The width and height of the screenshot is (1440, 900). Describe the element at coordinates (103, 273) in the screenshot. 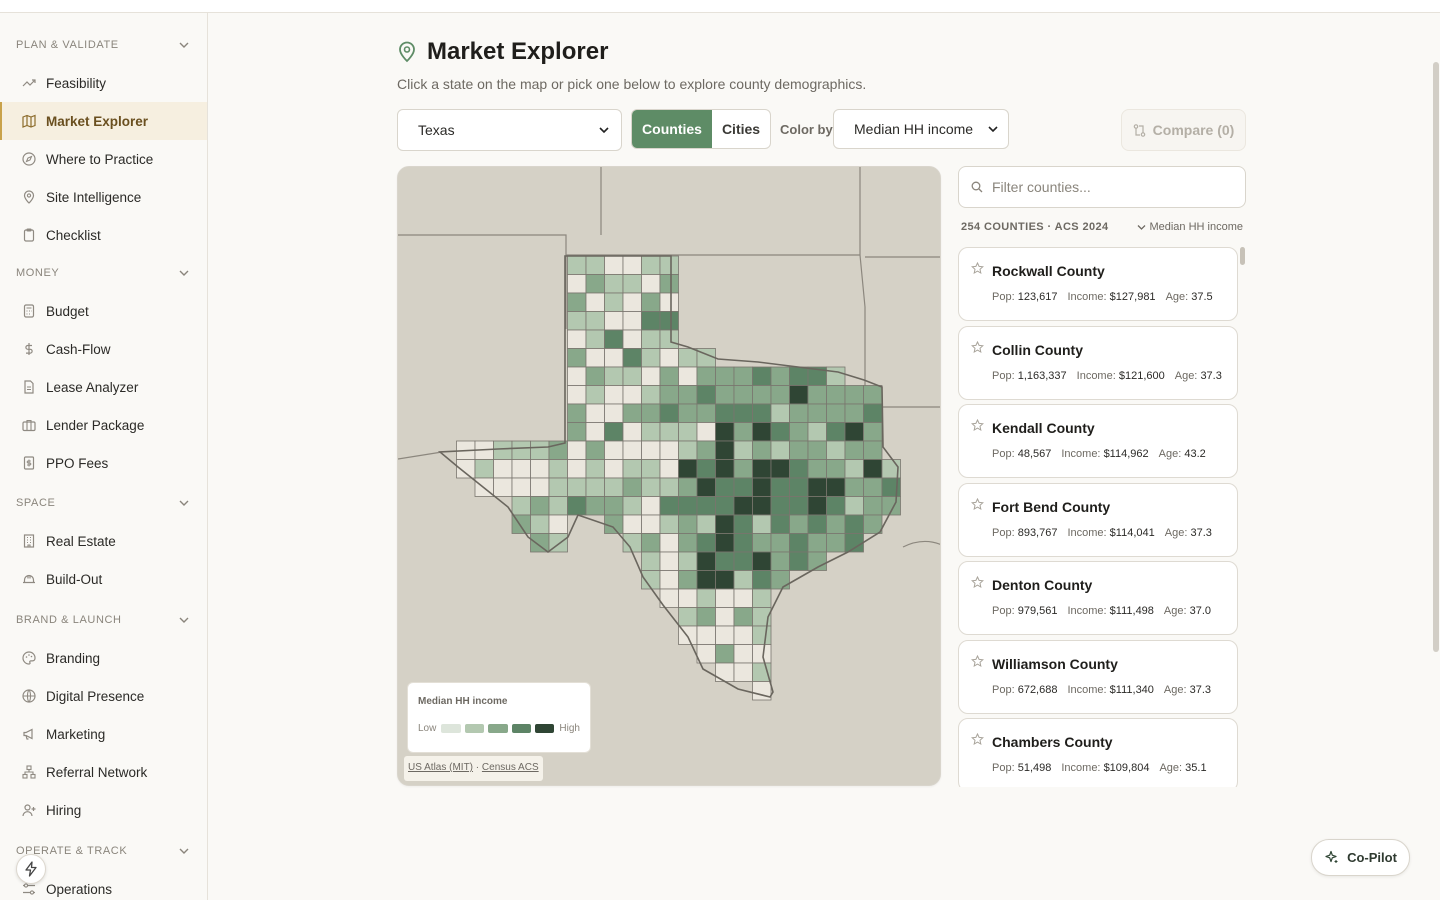

I see `section-money: MONEY` at that location.